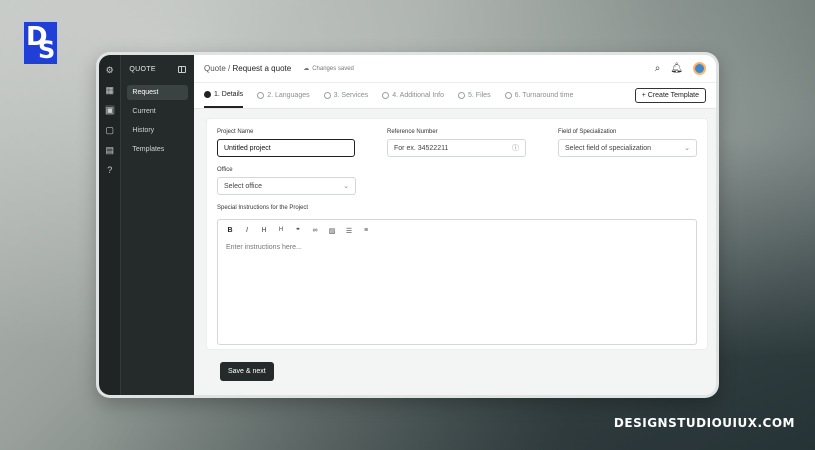  Describe the element at coordinates (306, 69) in the screenshot. I see `cloud-icon: ☁` at that location.